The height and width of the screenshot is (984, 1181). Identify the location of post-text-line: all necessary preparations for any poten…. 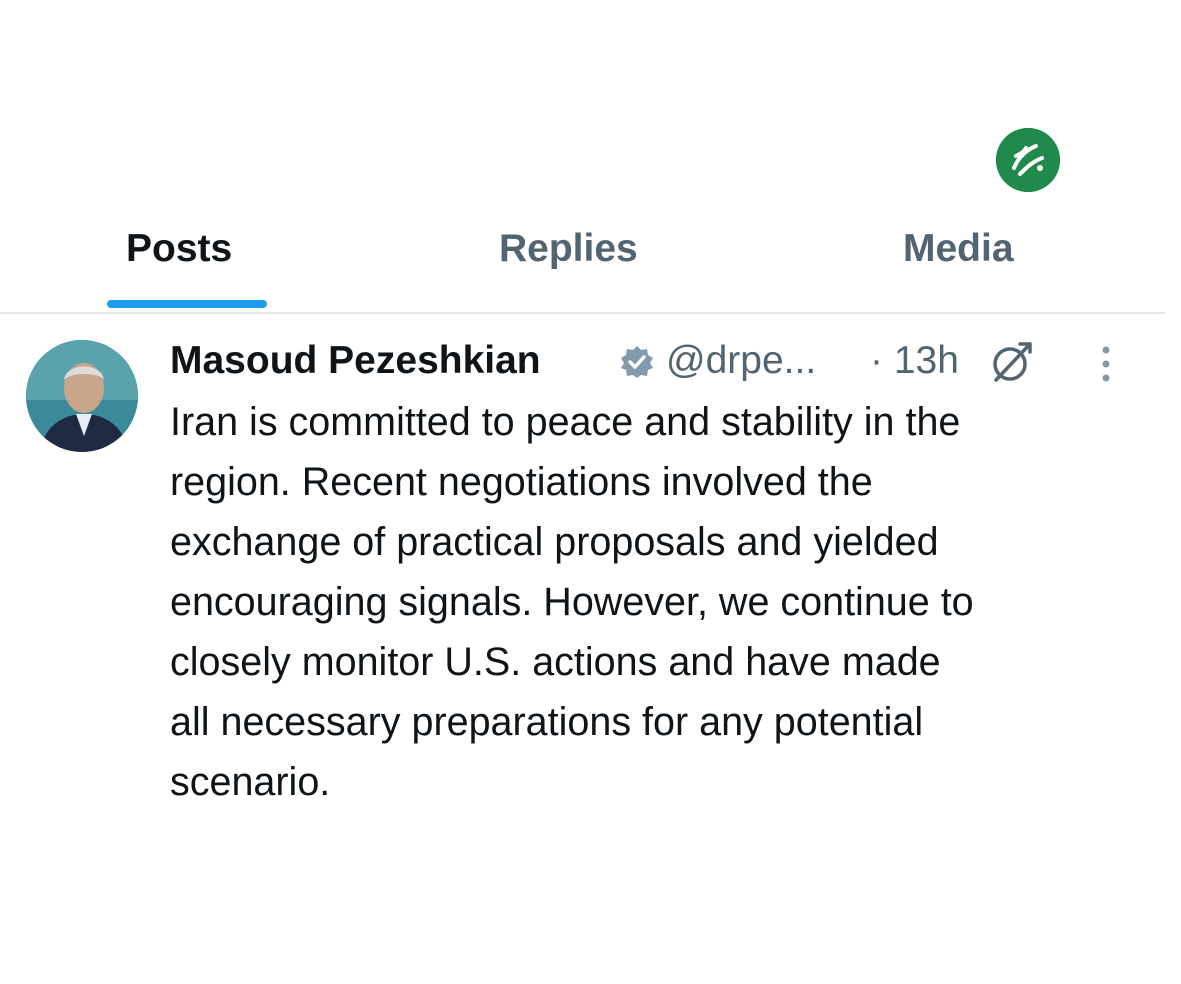
(547, 722).